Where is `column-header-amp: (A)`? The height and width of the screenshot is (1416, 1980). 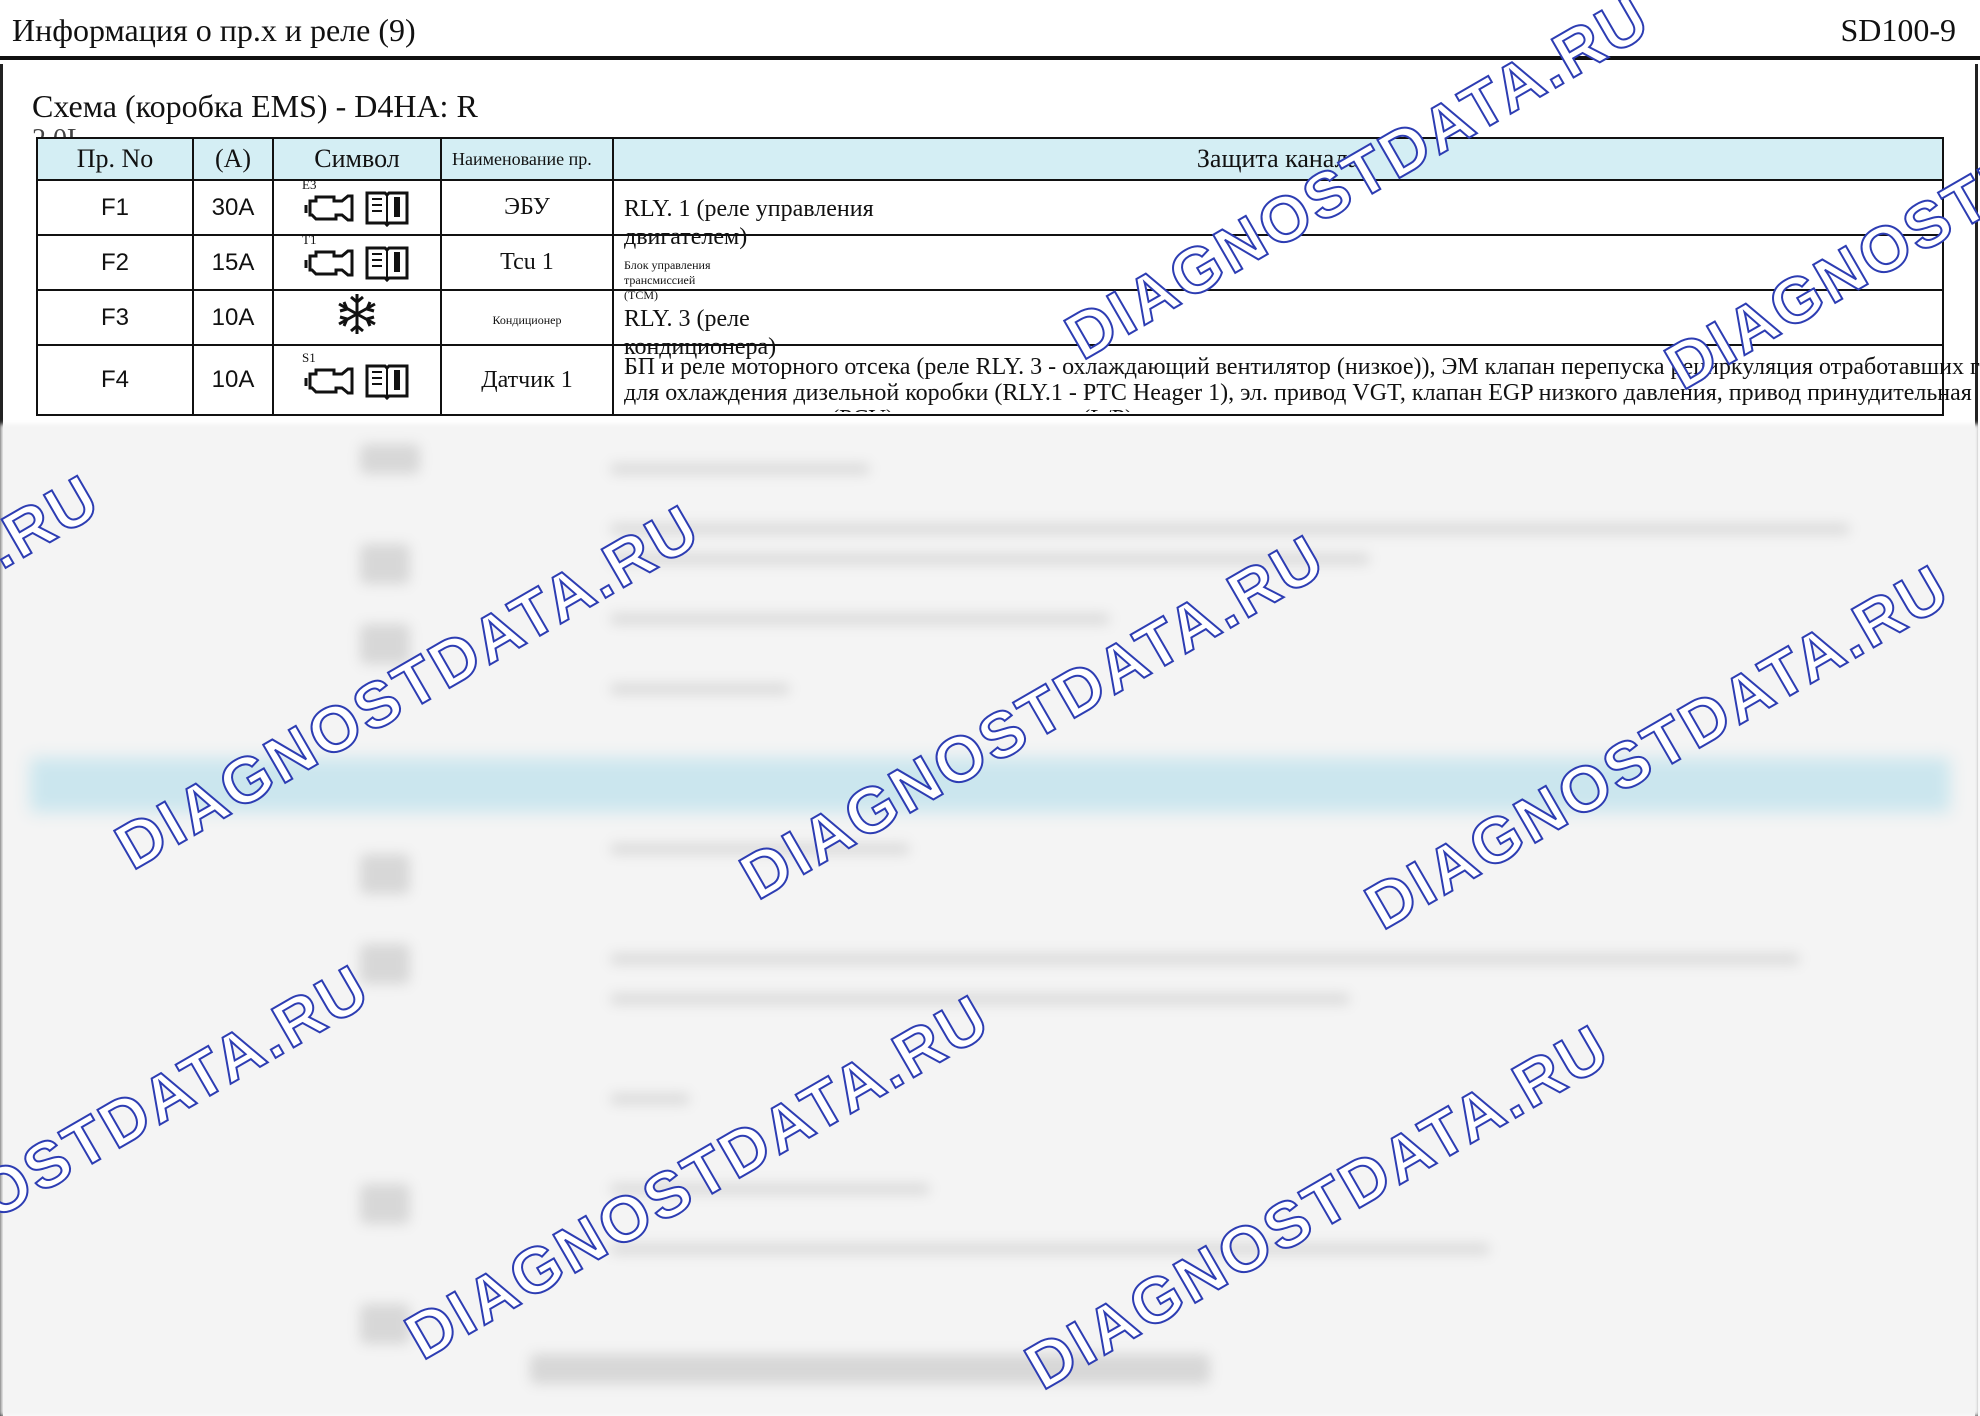 column-header-amp: (A) is located at coordinates (233, 159).